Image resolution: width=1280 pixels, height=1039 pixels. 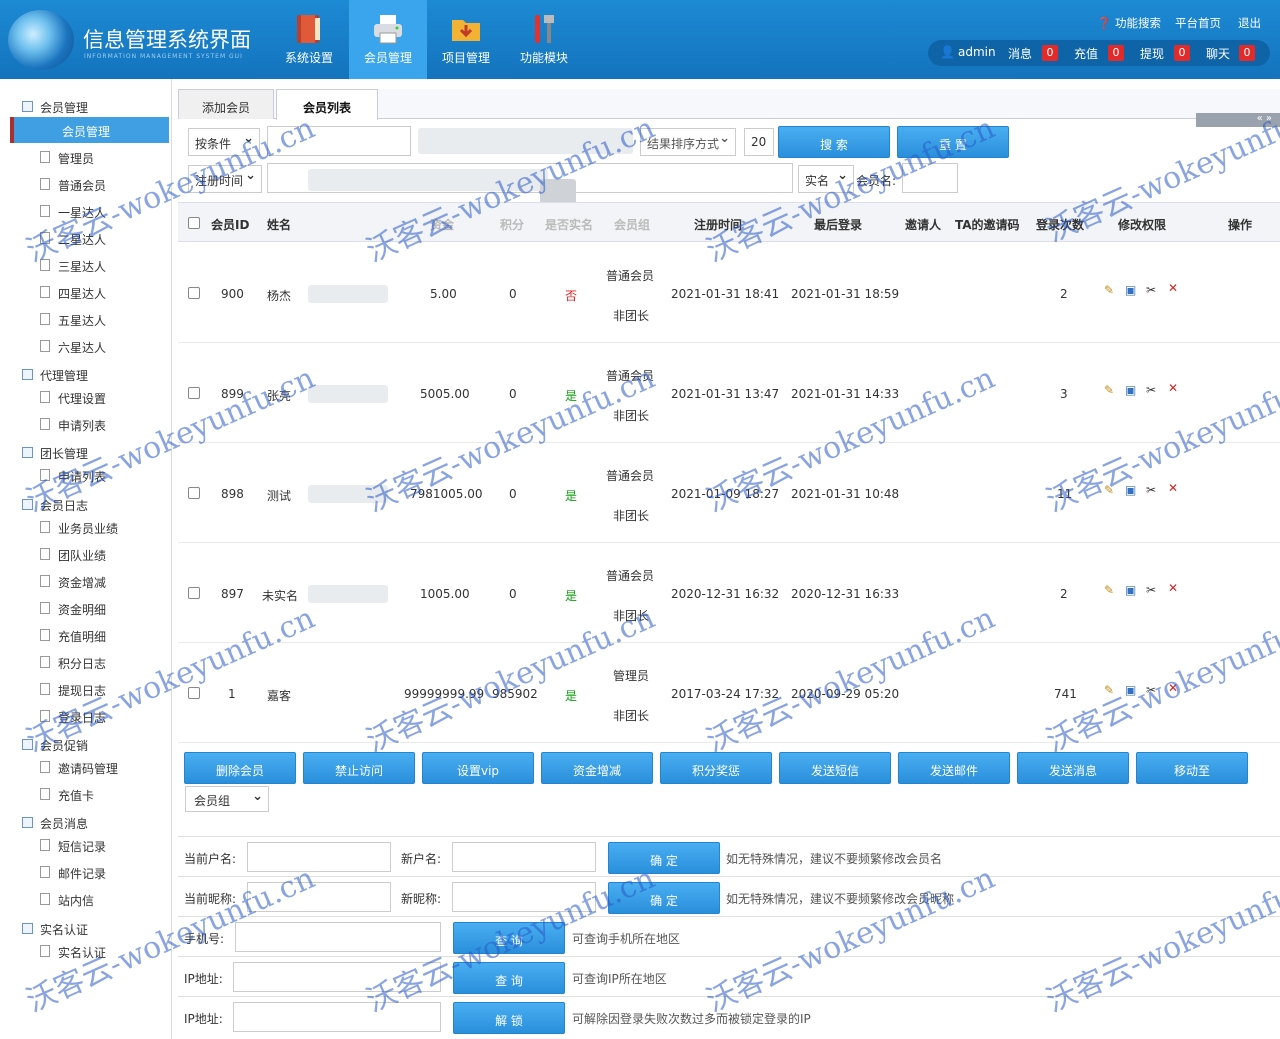 What do you see at coordinates (597, 768) in the screenshot?
I see `funds-adjust-button: 资金增减` at bounding box center [597, 768].